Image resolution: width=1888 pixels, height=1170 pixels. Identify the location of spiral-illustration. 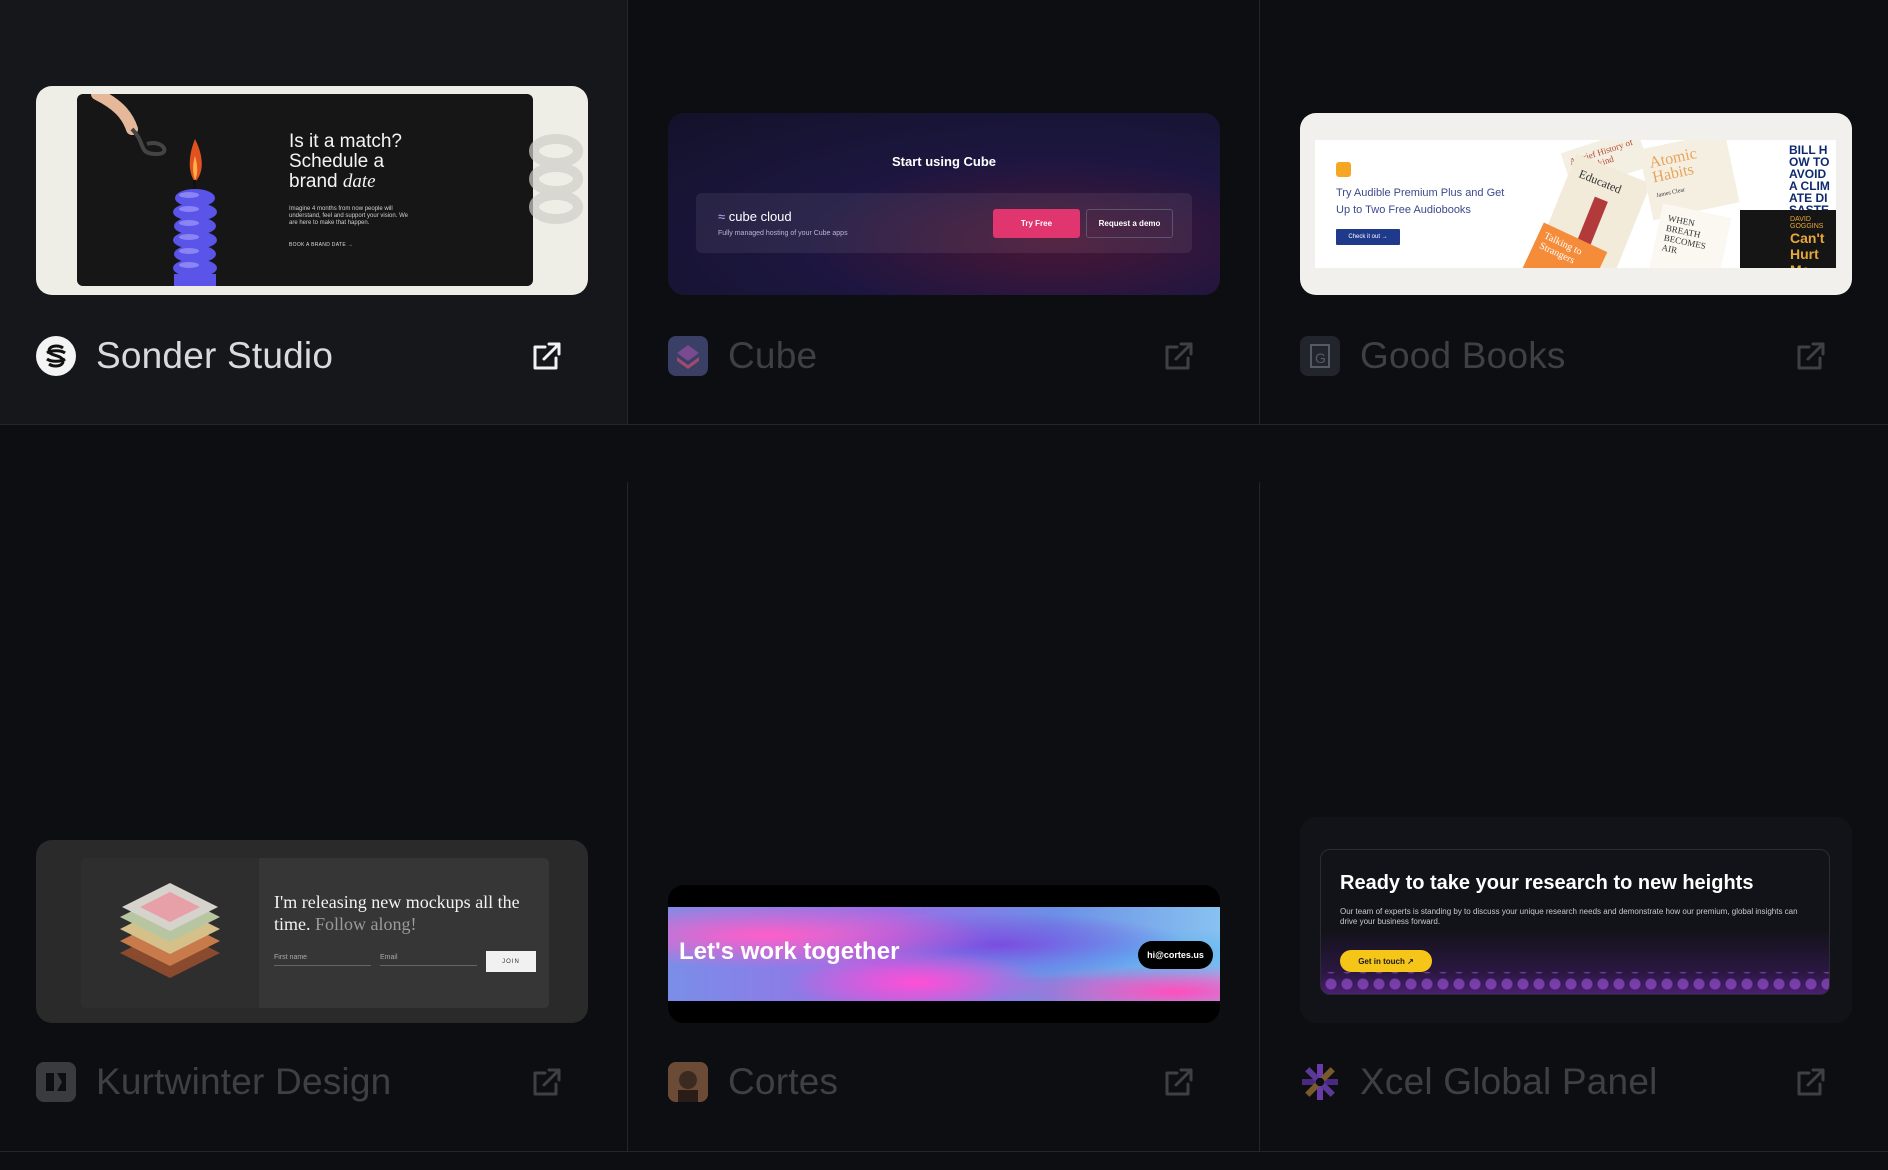
(556, 179).